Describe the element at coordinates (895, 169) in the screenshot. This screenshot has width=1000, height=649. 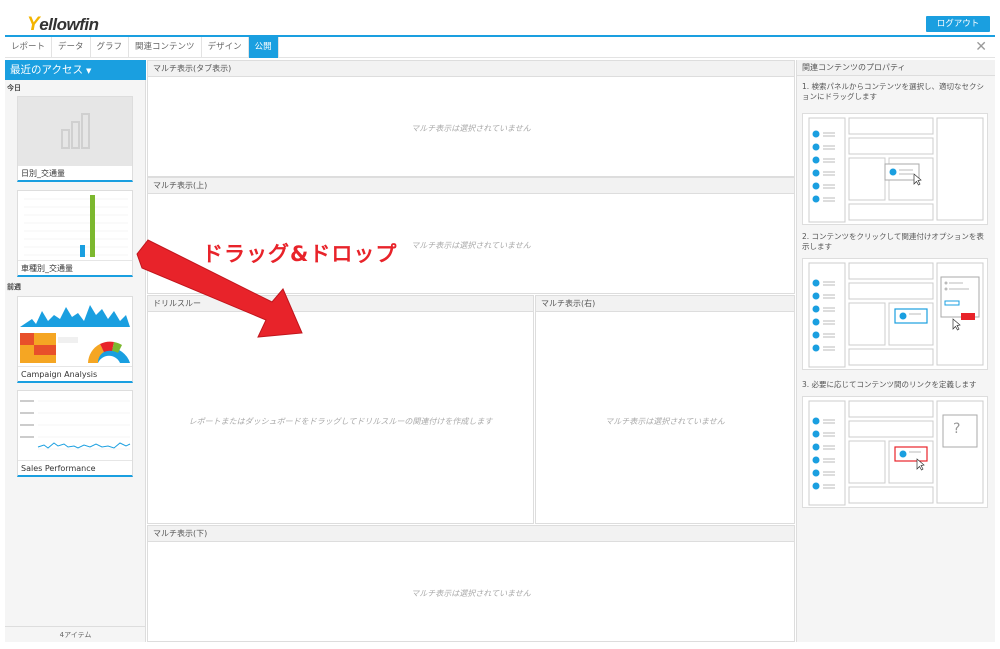
I see `drag-content-diagram` at that location.